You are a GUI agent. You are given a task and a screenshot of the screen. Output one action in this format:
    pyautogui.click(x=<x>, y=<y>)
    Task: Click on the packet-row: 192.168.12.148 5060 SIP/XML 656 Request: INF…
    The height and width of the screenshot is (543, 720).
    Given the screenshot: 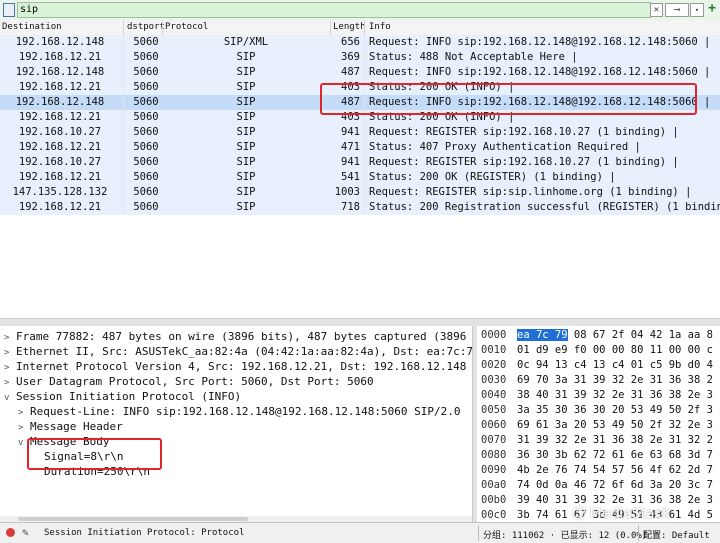 What is the action you would take?
    pyautogui.click(x=360, y=42)
    